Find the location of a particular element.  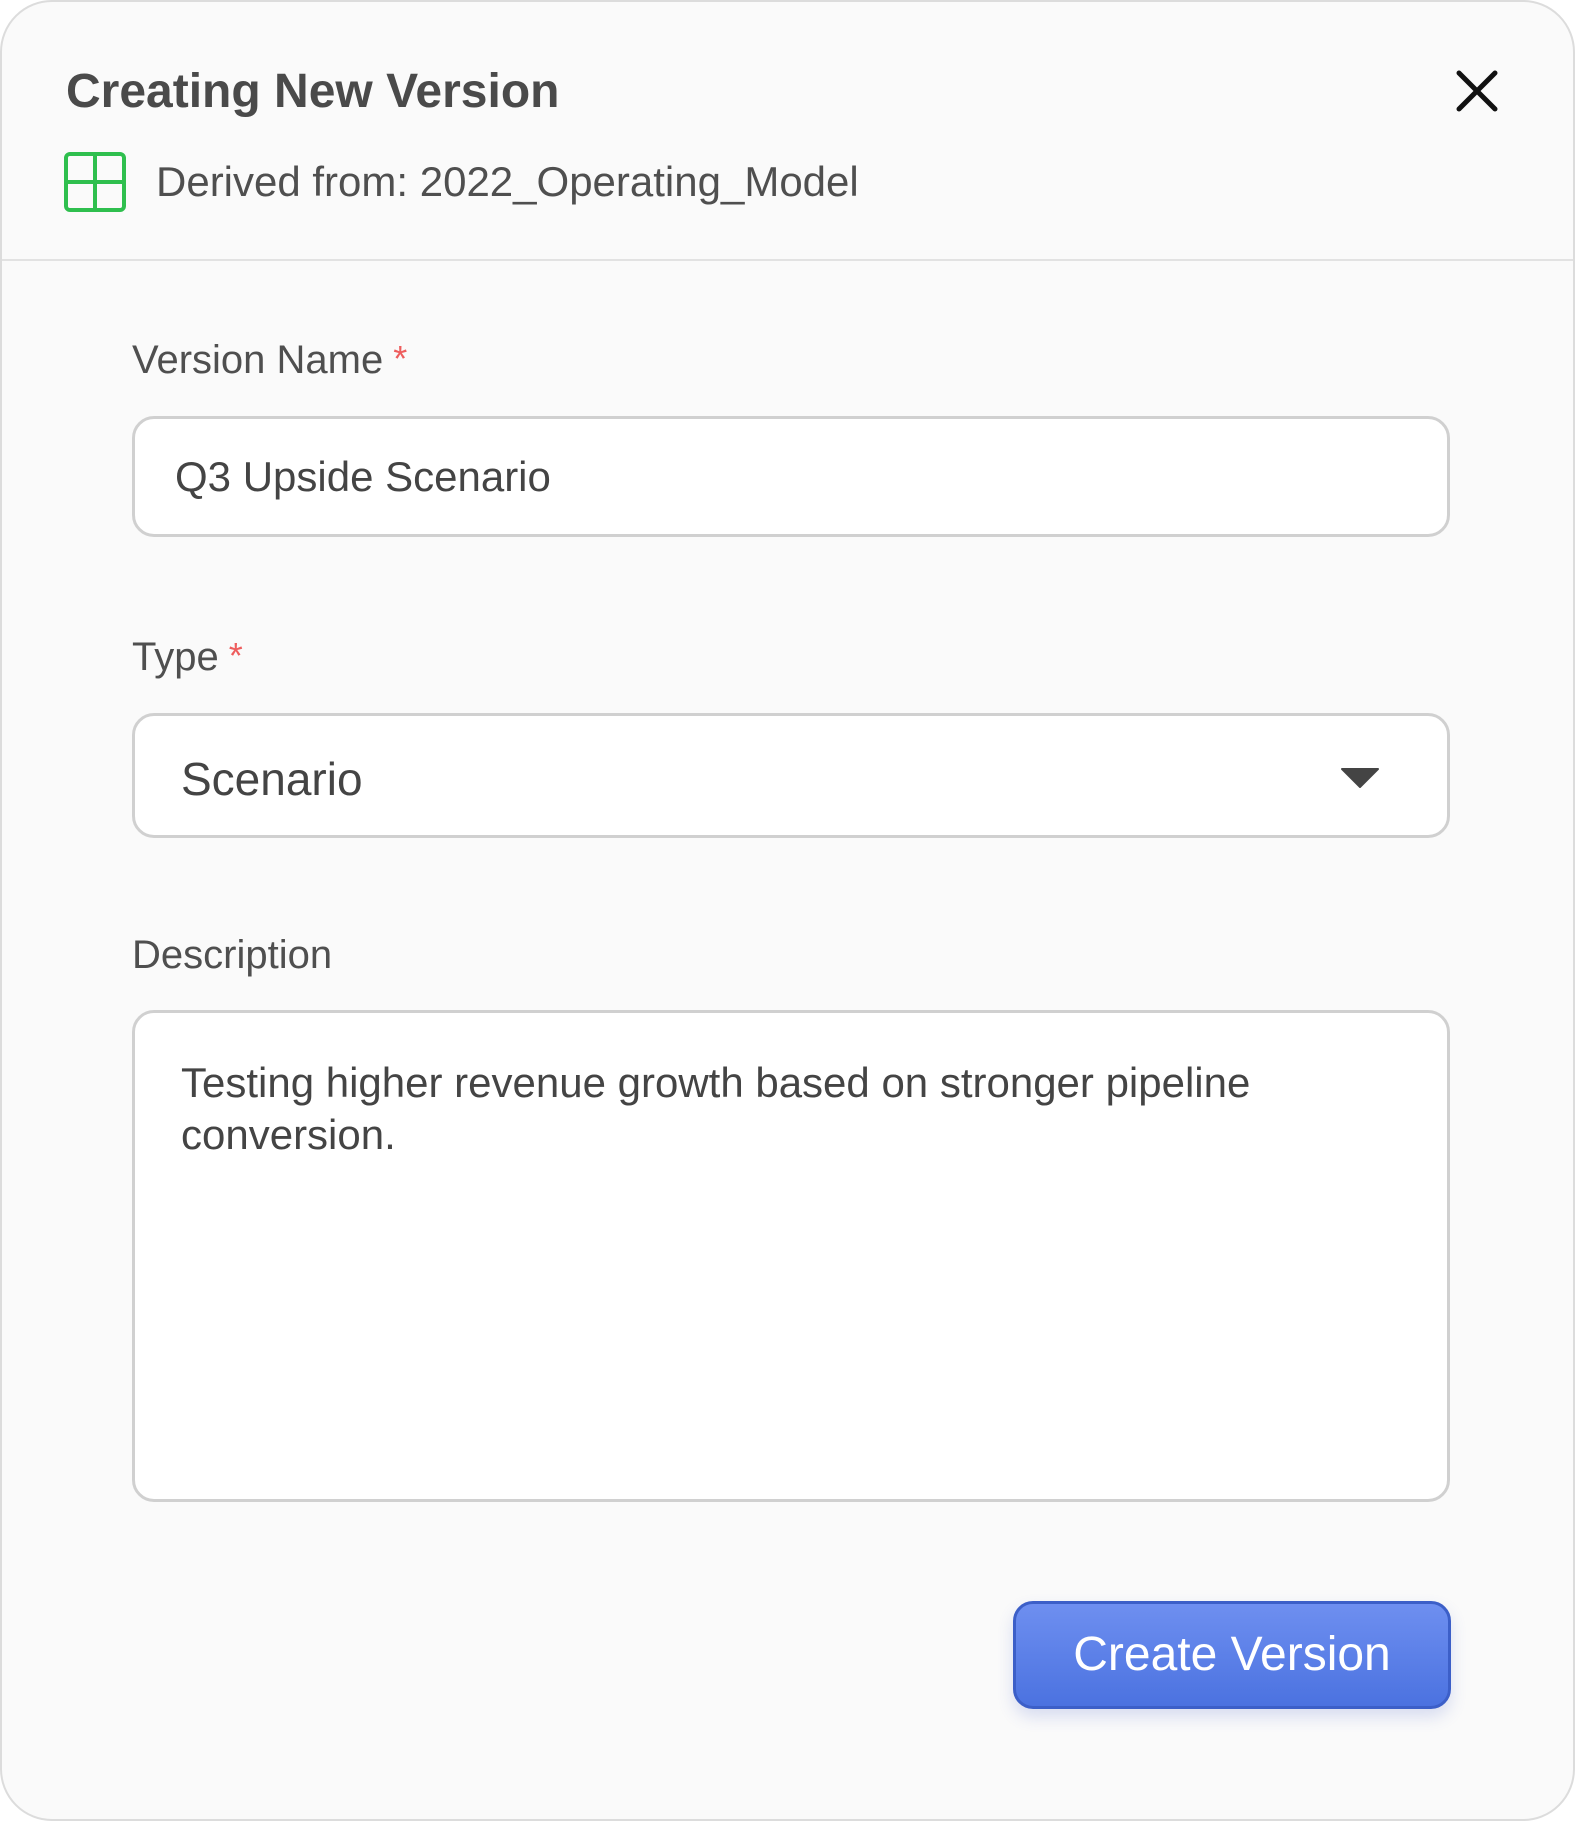

close-button is located at coordinates (1477, 91).